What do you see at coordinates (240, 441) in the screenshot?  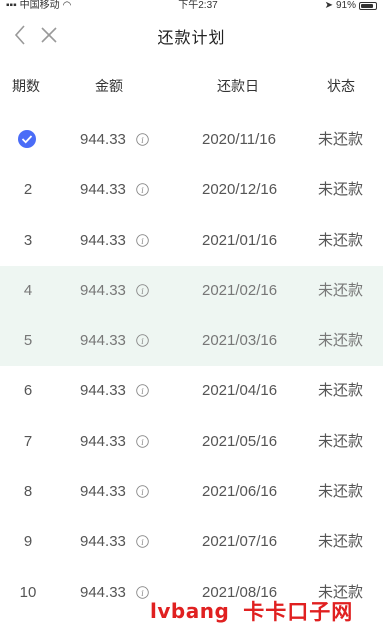 I see `due-date: 2021/05/16` at bounding box center [240, 441].